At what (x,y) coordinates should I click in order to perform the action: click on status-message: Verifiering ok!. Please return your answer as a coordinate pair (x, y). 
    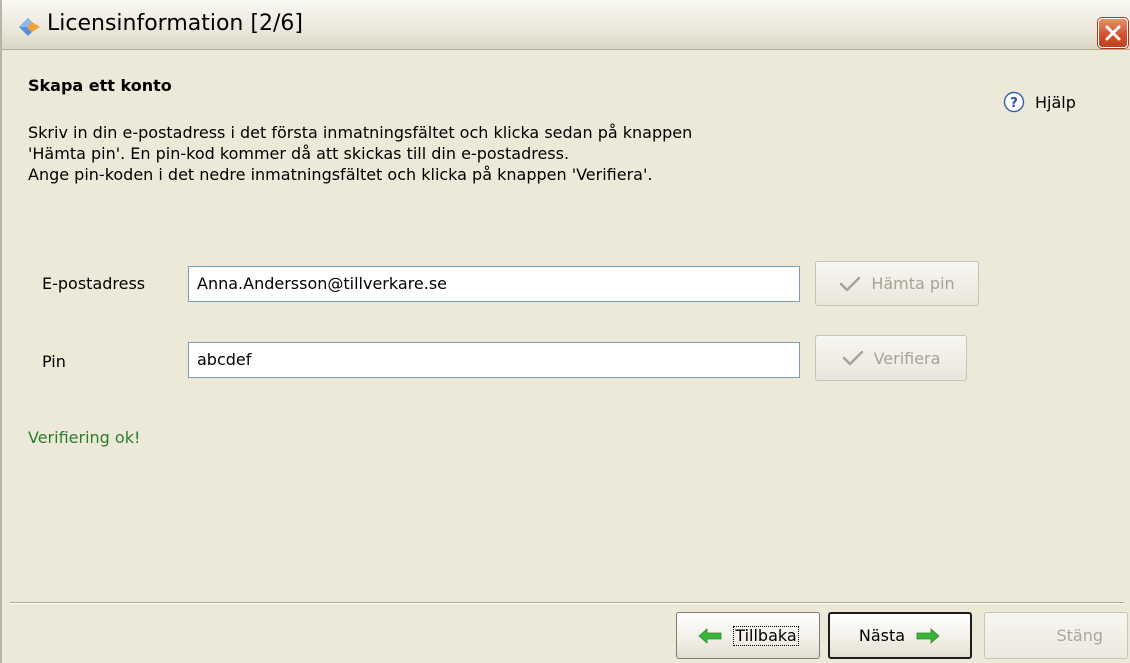
    Looking at the image, I should click on (84, 437).